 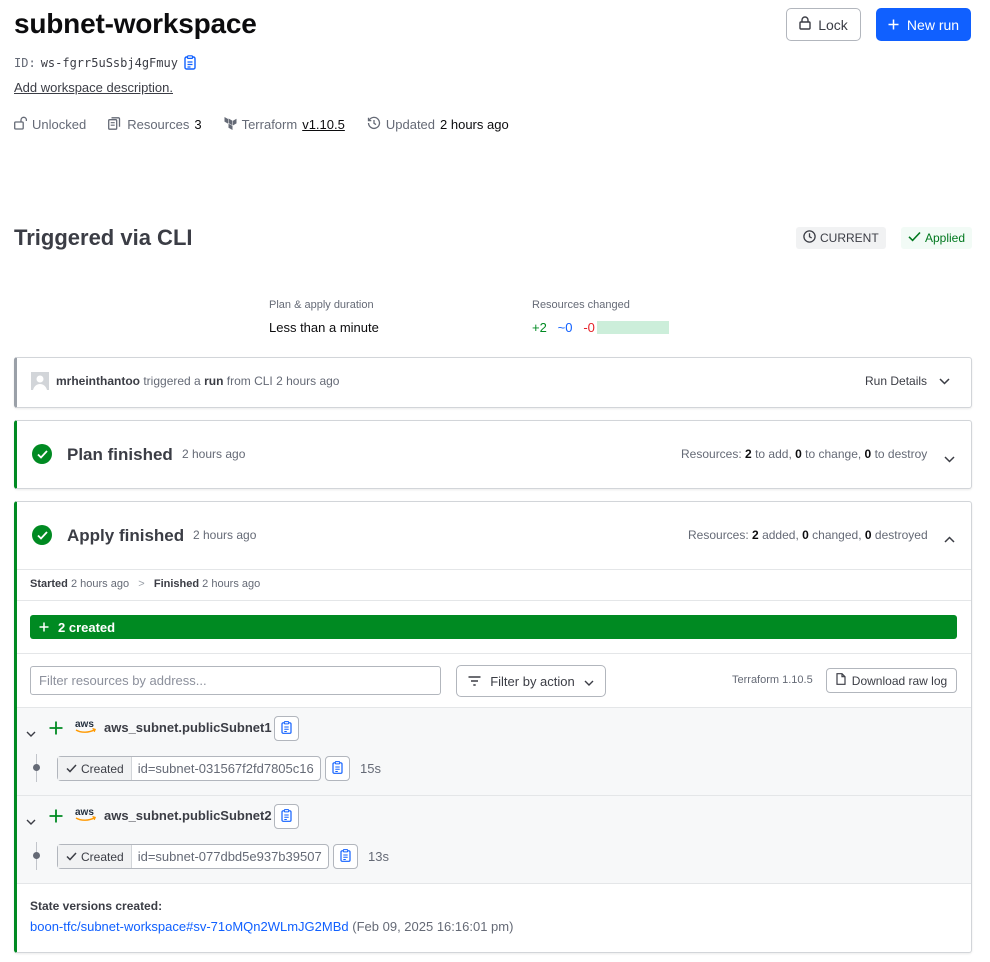 I want to click on trigger-text-part1: triggered a, so click(x=172, y=381).